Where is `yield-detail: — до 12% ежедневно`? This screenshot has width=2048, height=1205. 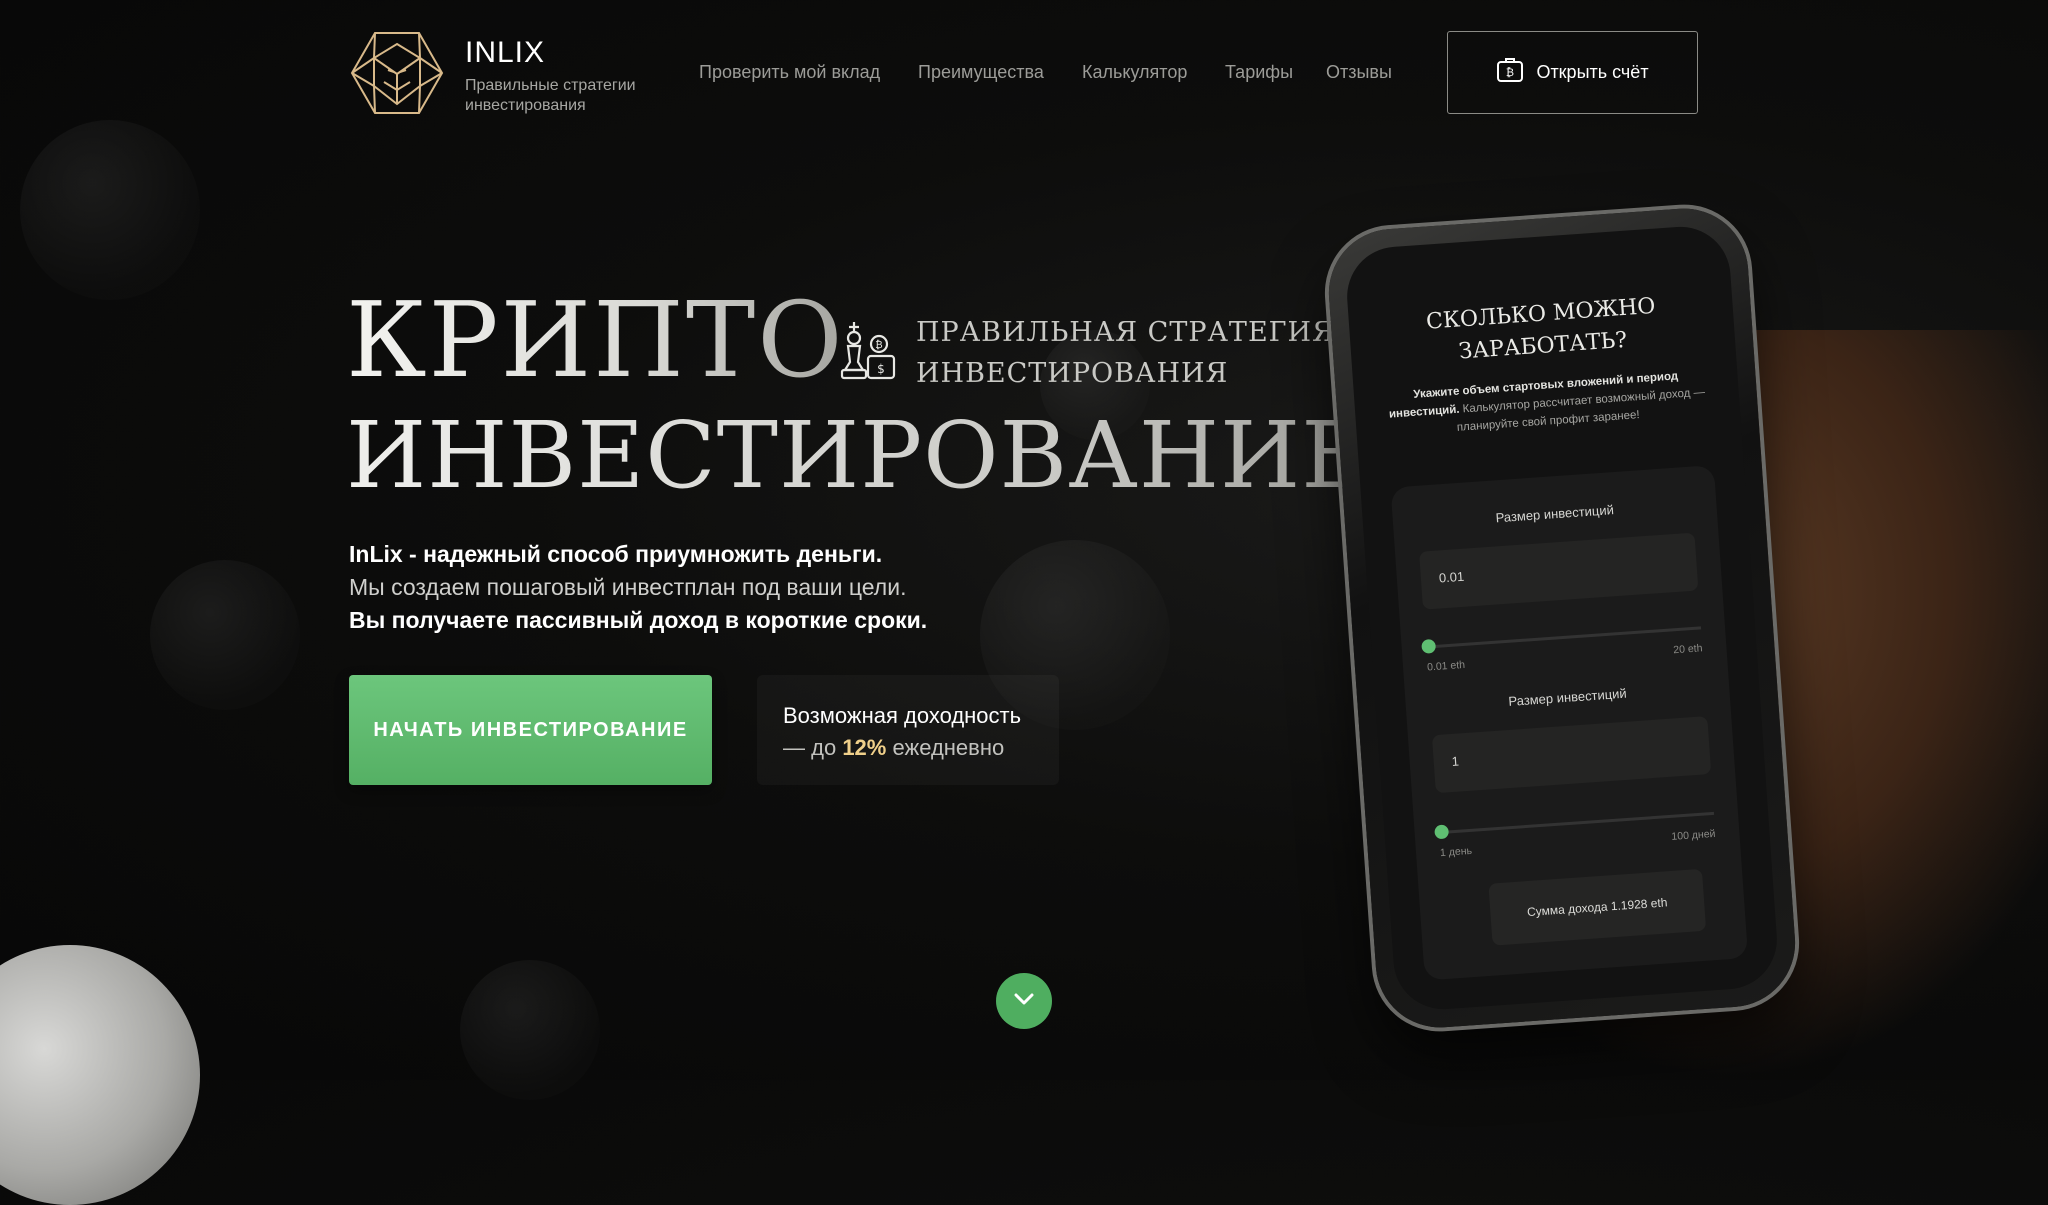 yield-detail: — до 12% ежедневно is located at coordinates (908, 748).